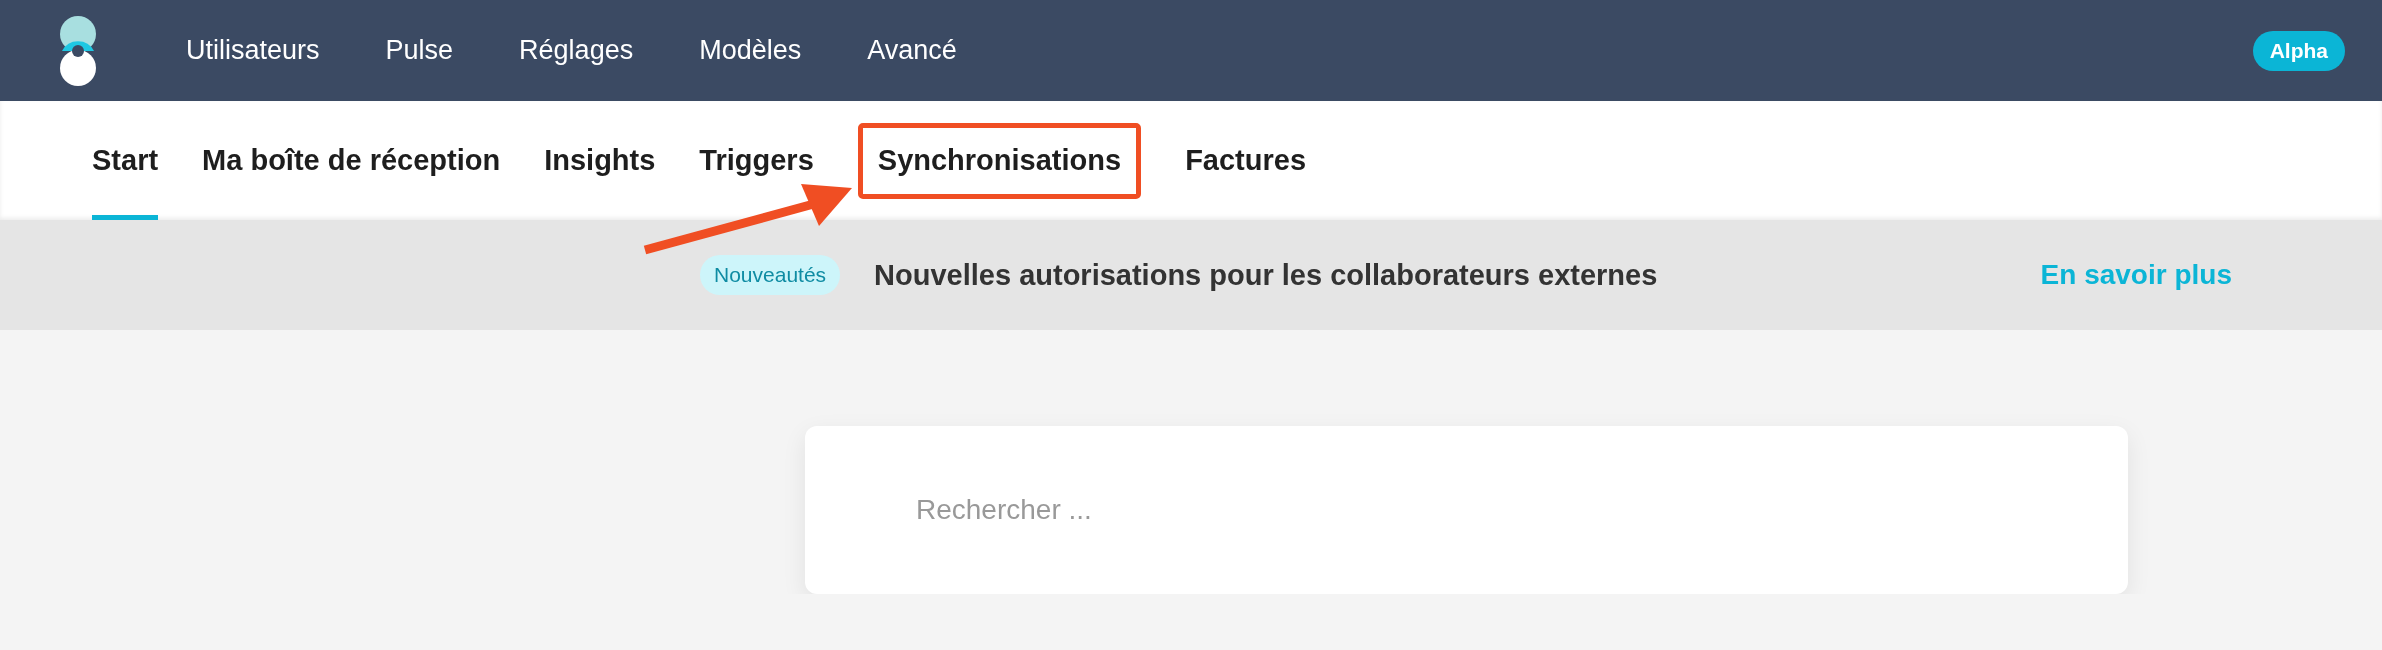  What do you see at coordinates (2298, 50) in the screenshot?
I see `alpha-badge: Alpha` at bounding box center [2298, 50].